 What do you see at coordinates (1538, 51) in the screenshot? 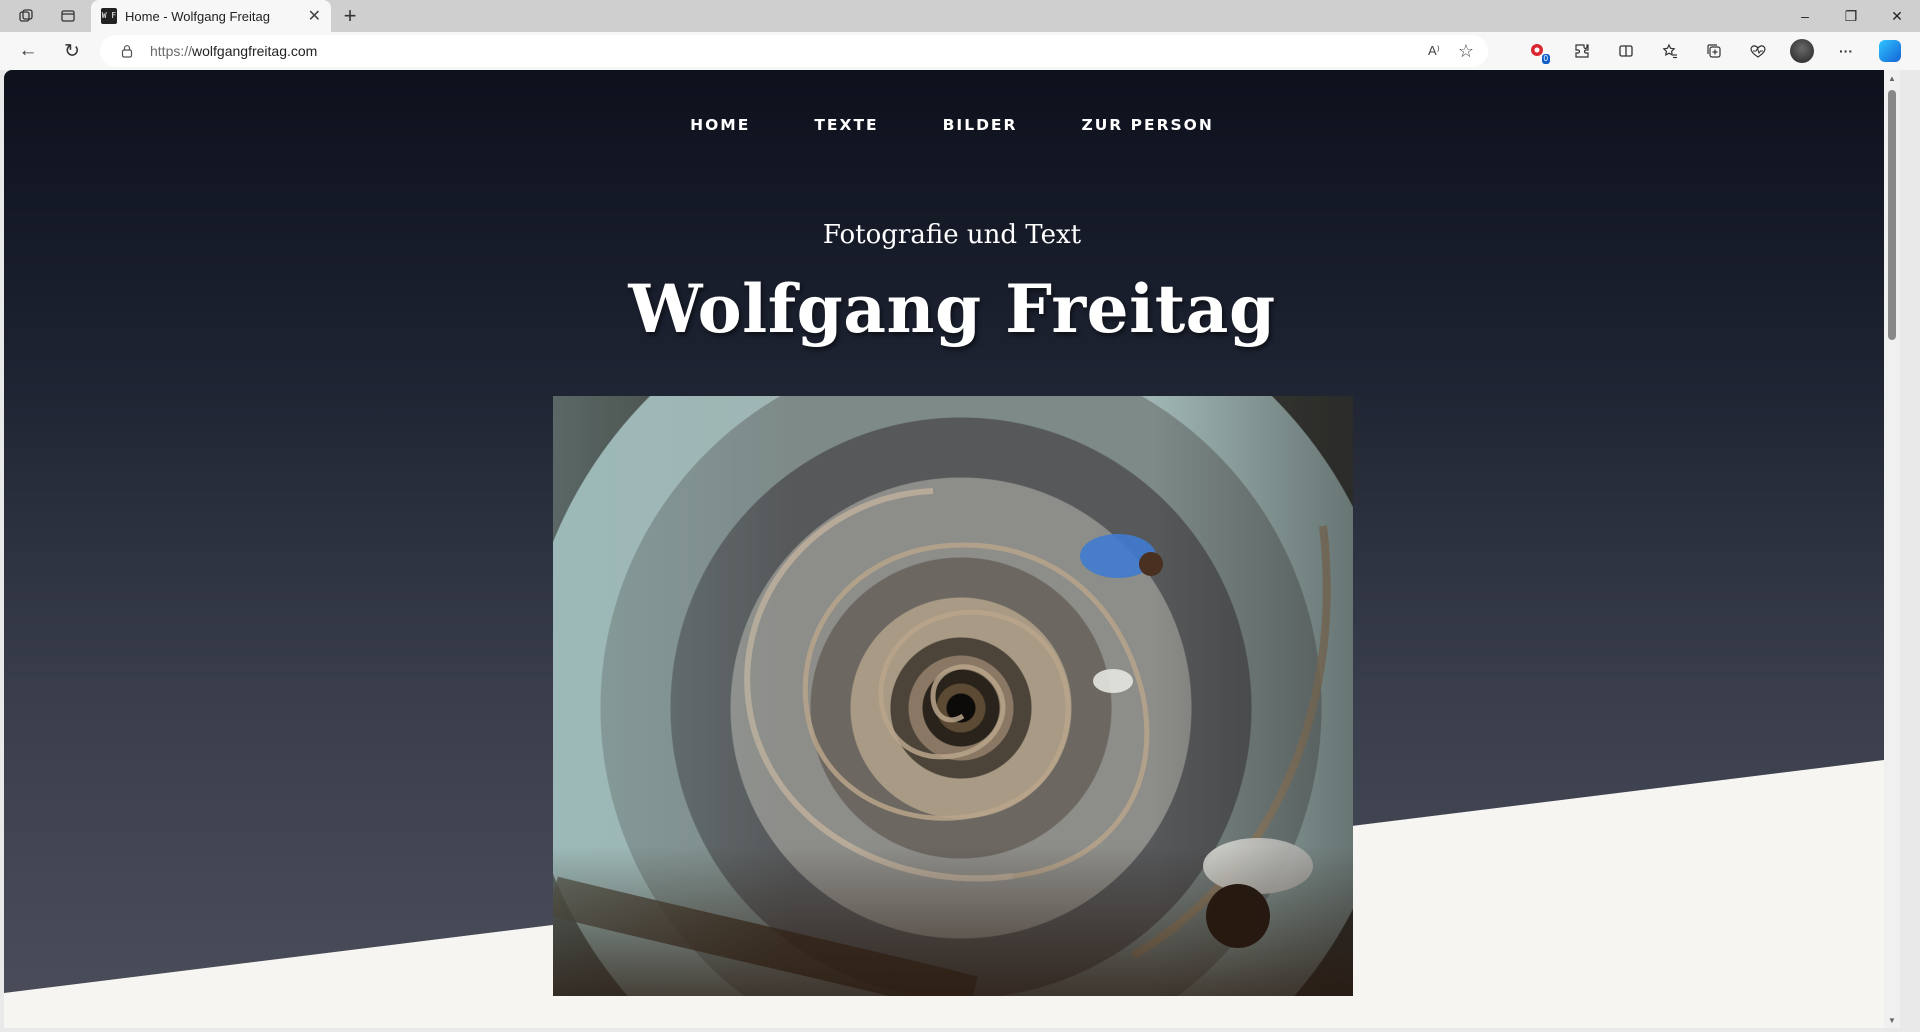
I see `extension-badge-icon: 0` at bounding box center [1538, 51].